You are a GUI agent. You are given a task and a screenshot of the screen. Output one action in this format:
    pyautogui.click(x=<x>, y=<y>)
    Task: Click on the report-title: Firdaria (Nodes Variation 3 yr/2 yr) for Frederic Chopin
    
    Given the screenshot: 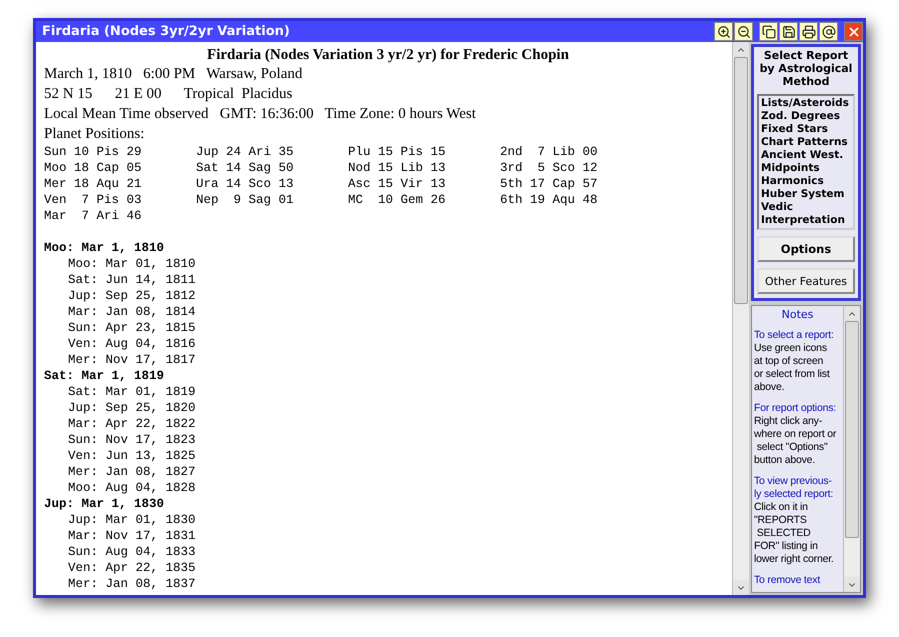 What is the action you would take?
    pyautogui.click(x=388, y=55)
    